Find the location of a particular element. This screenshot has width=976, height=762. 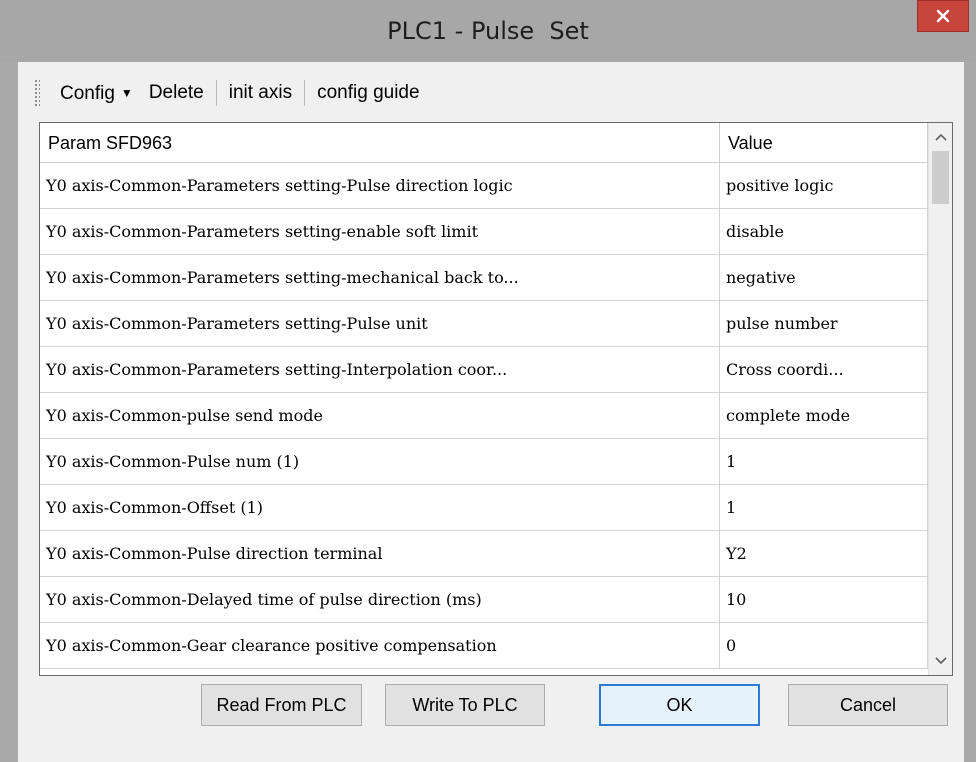

value-cell: Y2 is located at coordinates (824, 553).